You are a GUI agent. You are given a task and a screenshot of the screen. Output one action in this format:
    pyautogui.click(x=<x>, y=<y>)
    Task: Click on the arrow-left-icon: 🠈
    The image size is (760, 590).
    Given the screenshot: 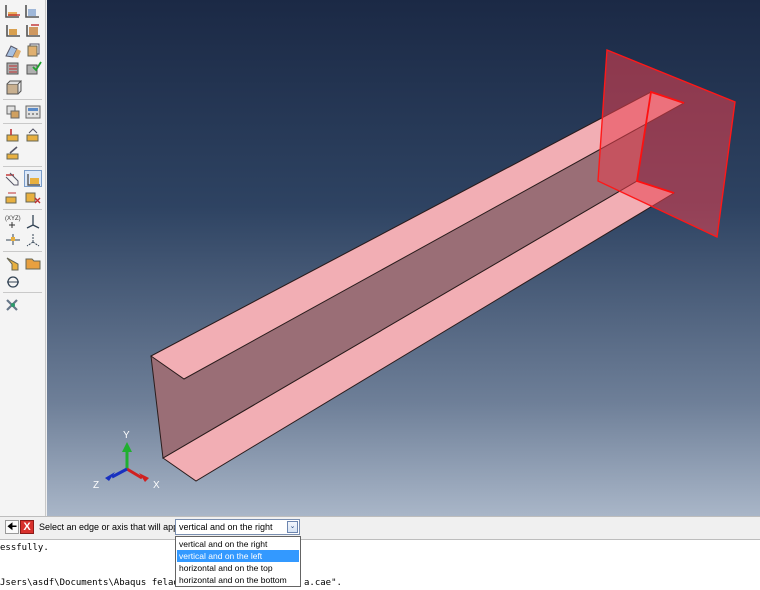 What is the action you would take?
    pyautogui.click(x=12, y=527)
    